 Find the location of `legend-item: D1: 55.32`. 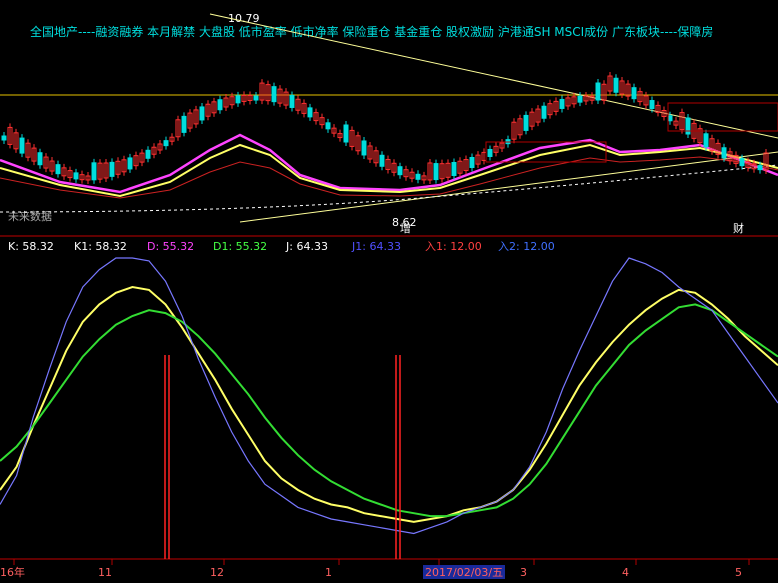

legend-item: D1: 55.32 is located at coordinates (240, 246).